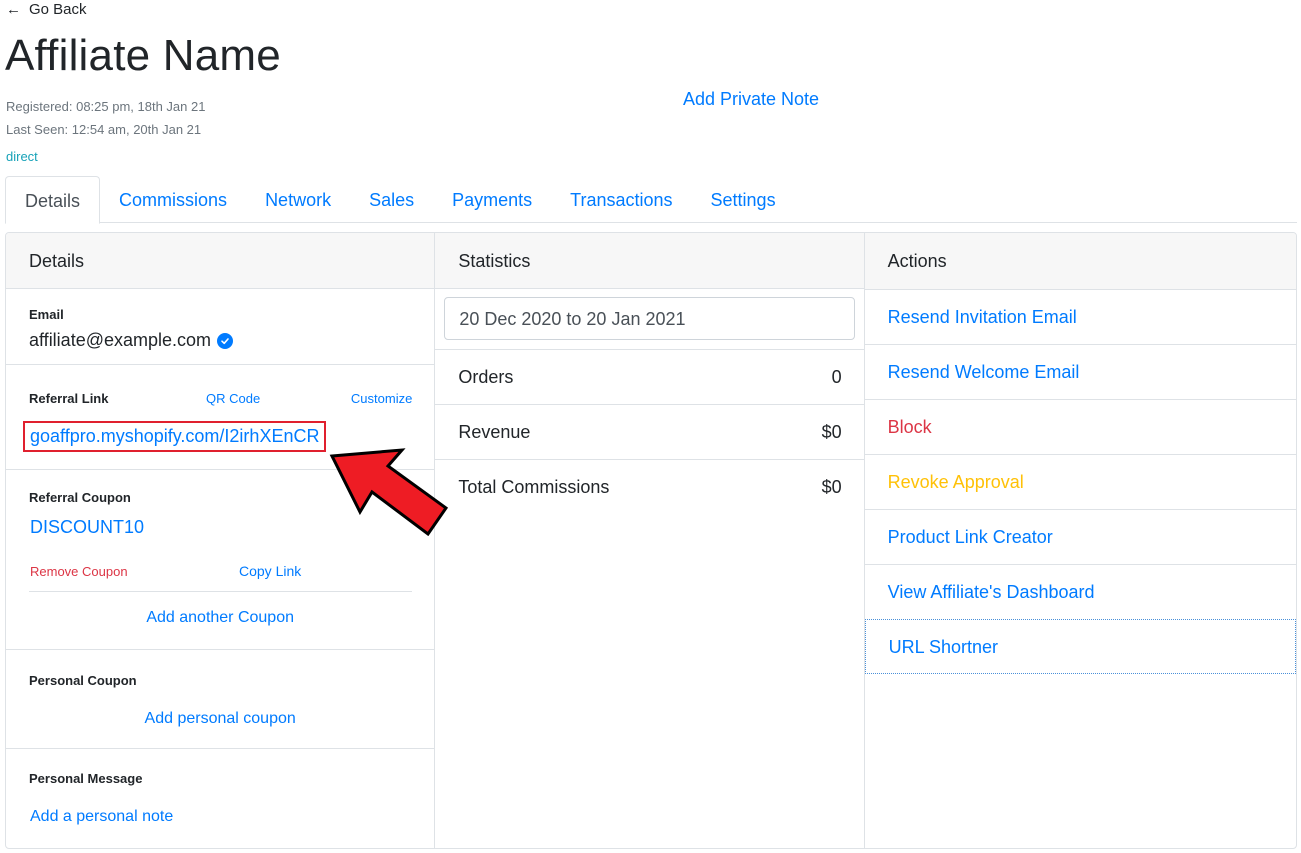 The height and width of the screenshot is (853, 1301). Describe the element at coordinates (1080, 426) in the screenshot. I see `block-button: Block` at that location.